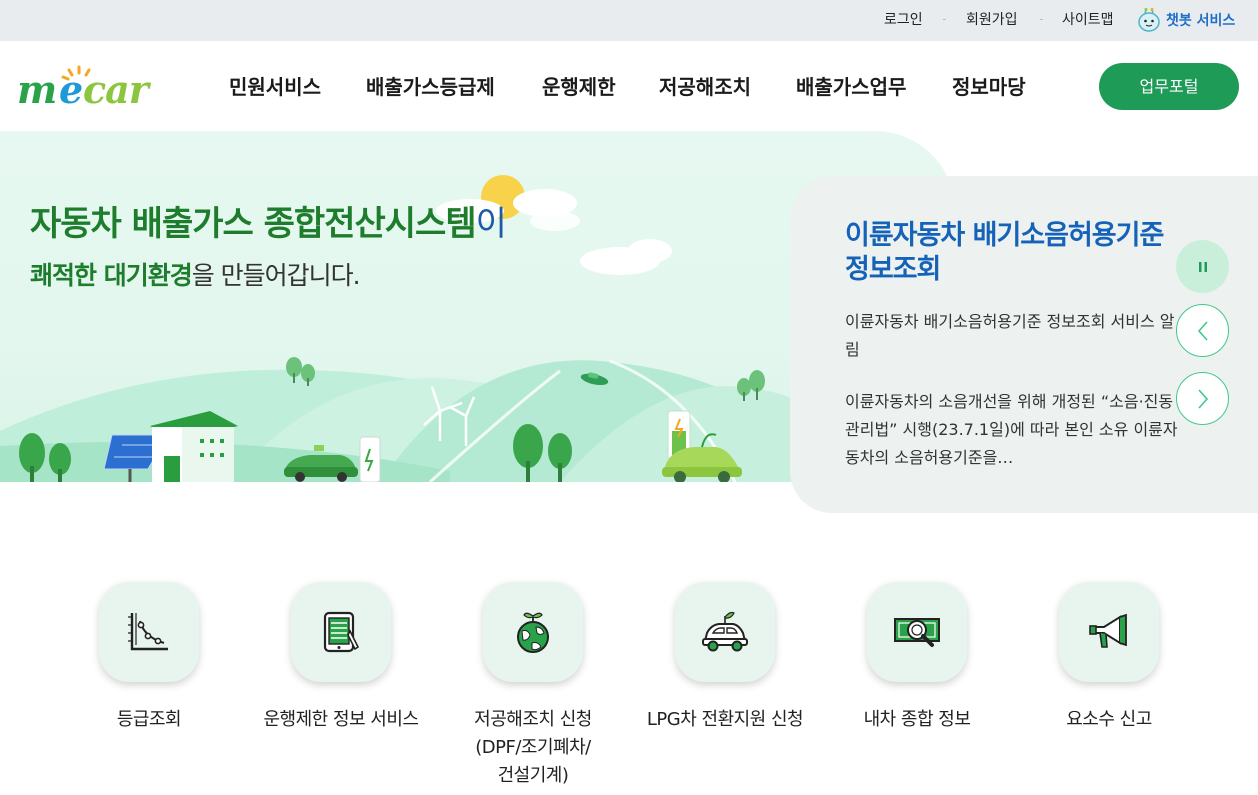  What do you see at coordinates (1109, 719) in the screenshot?
I see `quick-menu-label: 요소수 신고` at bounding box center [1109, 719].